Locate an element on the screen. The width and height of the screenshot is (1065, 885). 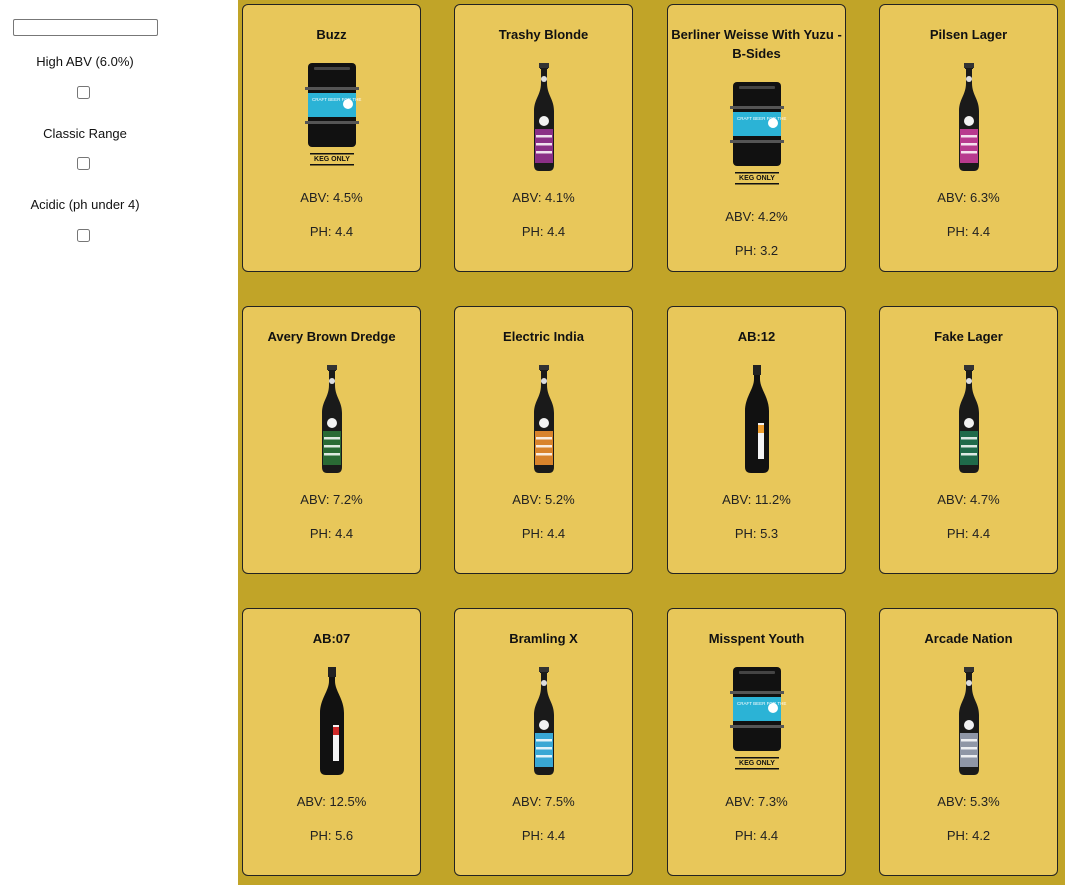
beer-name: Arcade Nation is located at coordinates (968, 638).